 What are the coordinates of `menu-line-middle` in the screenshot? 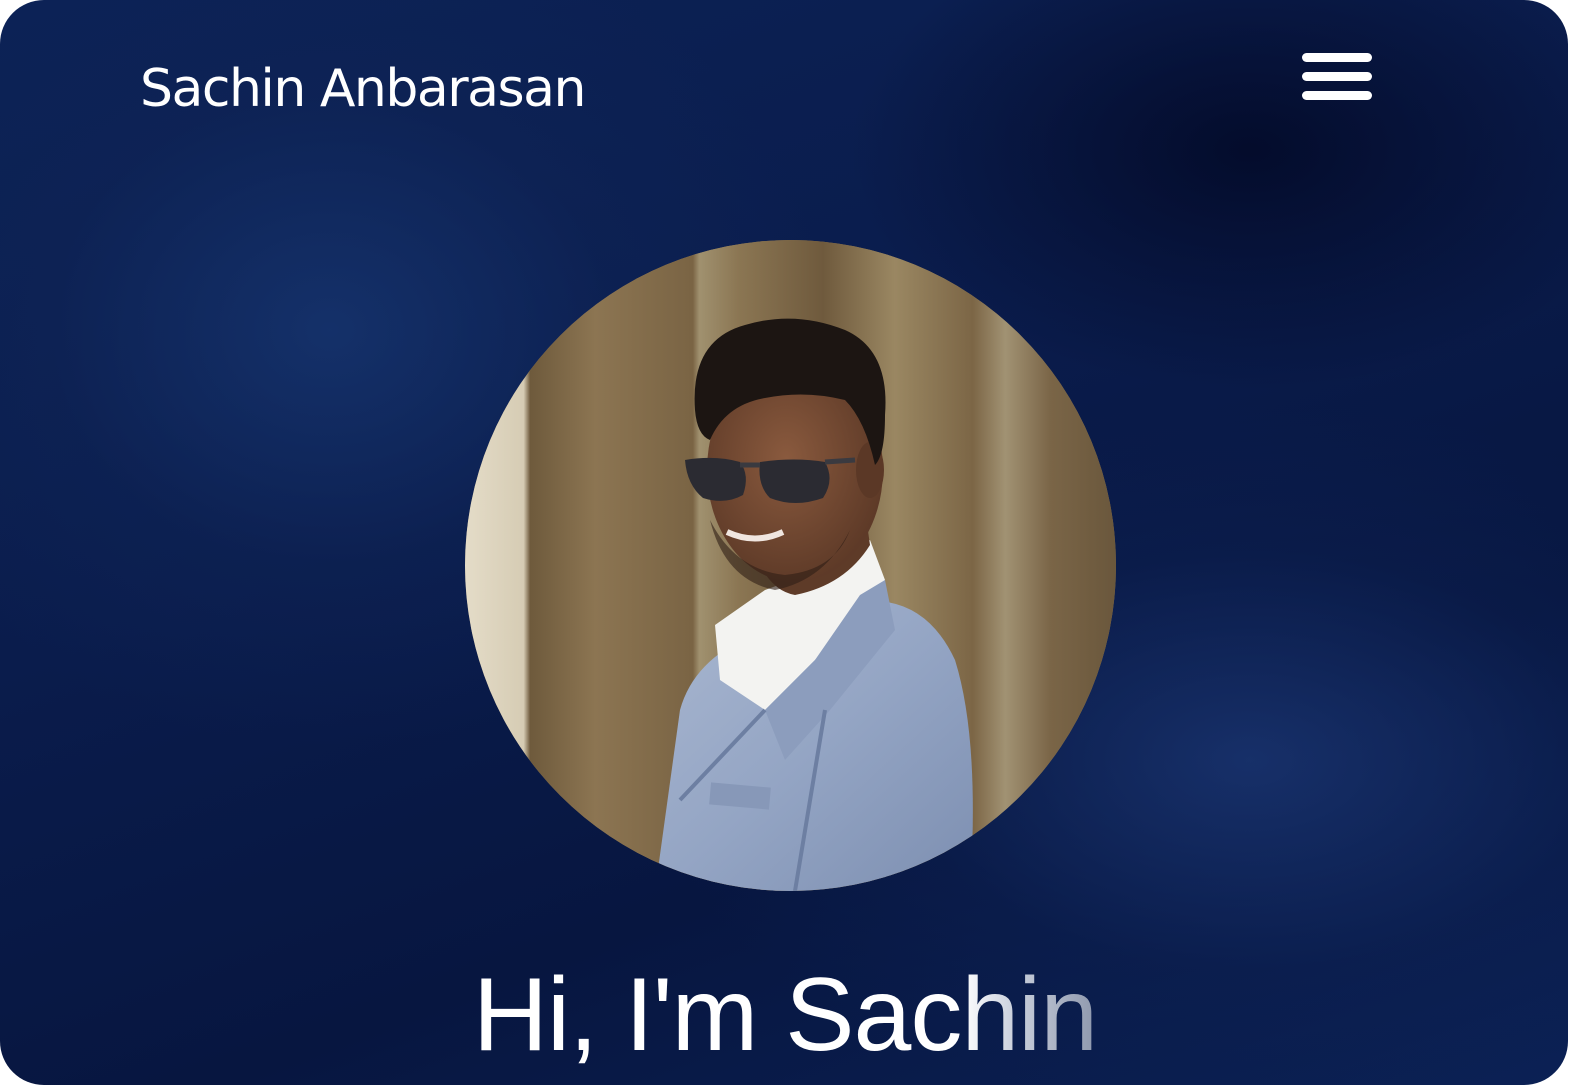 It's located at (1337, 76).